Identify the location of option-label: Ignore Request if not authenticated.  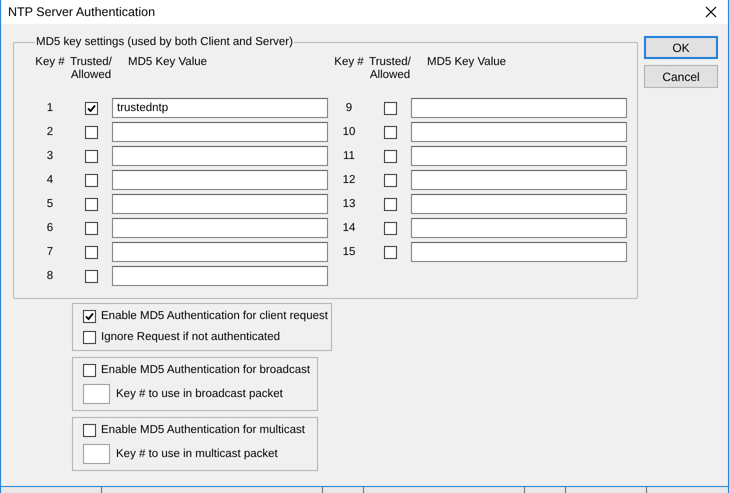
(190, 337).